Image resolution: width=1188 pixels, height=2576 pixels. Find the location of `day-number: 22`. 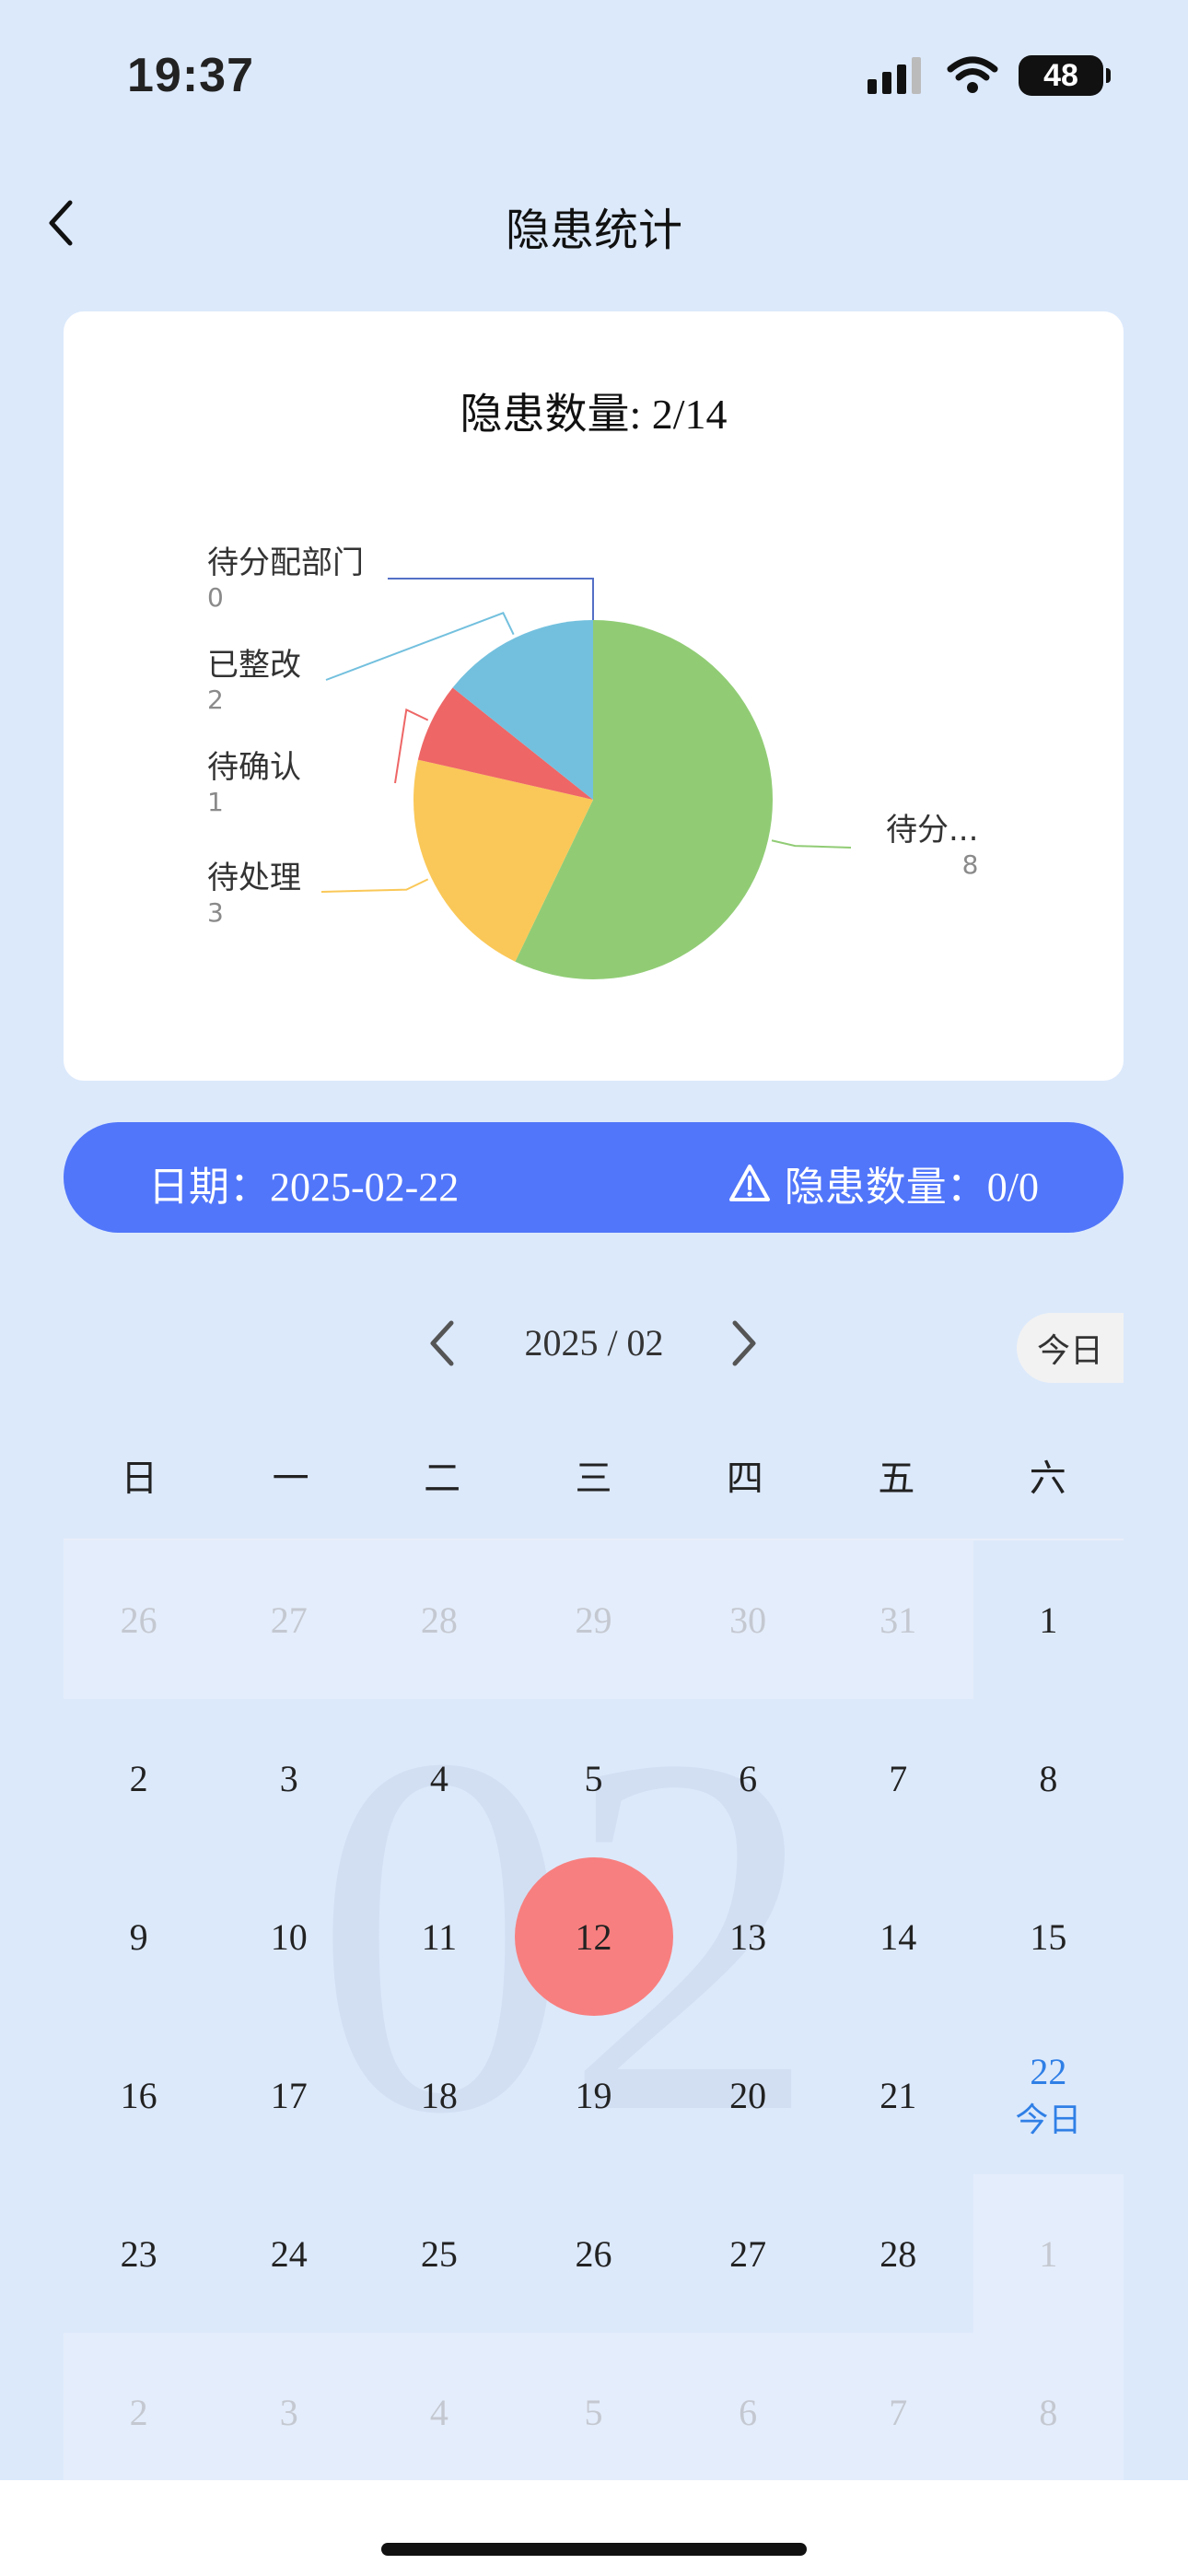

day-number: 22 is located at coordinates (1048, 2071).